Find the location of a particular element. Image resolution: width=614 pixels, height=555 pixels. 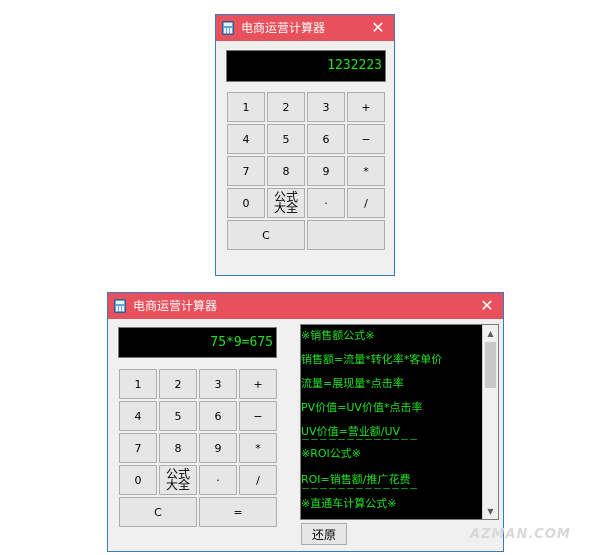

formula-line: 销售额=流量*转化率*客单价 is located at coordinates (372, 359).